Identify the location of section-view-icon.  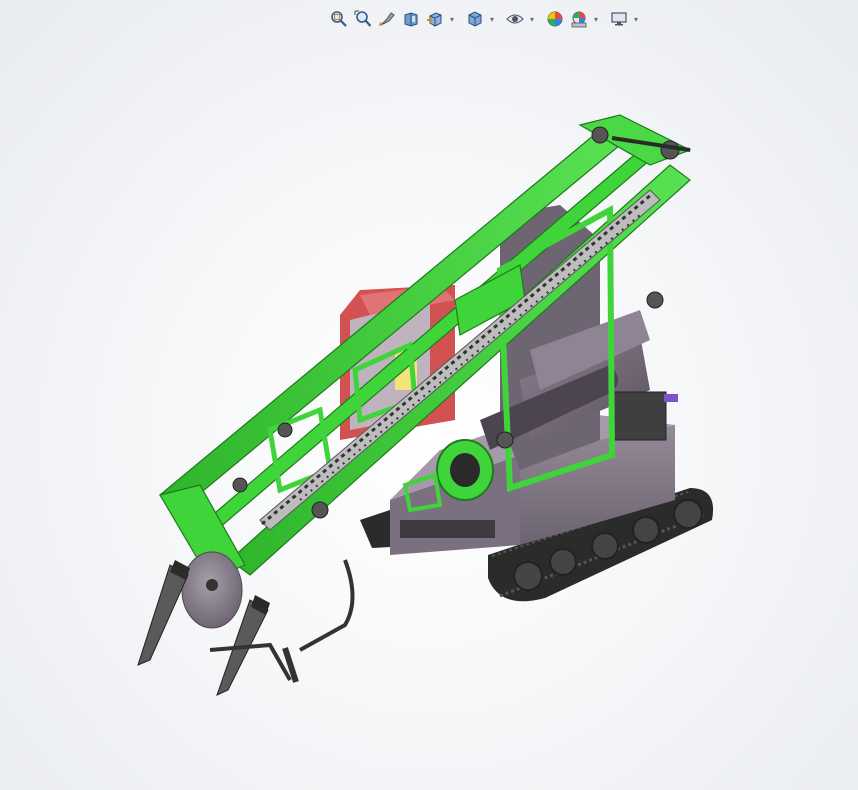
(411, 19).